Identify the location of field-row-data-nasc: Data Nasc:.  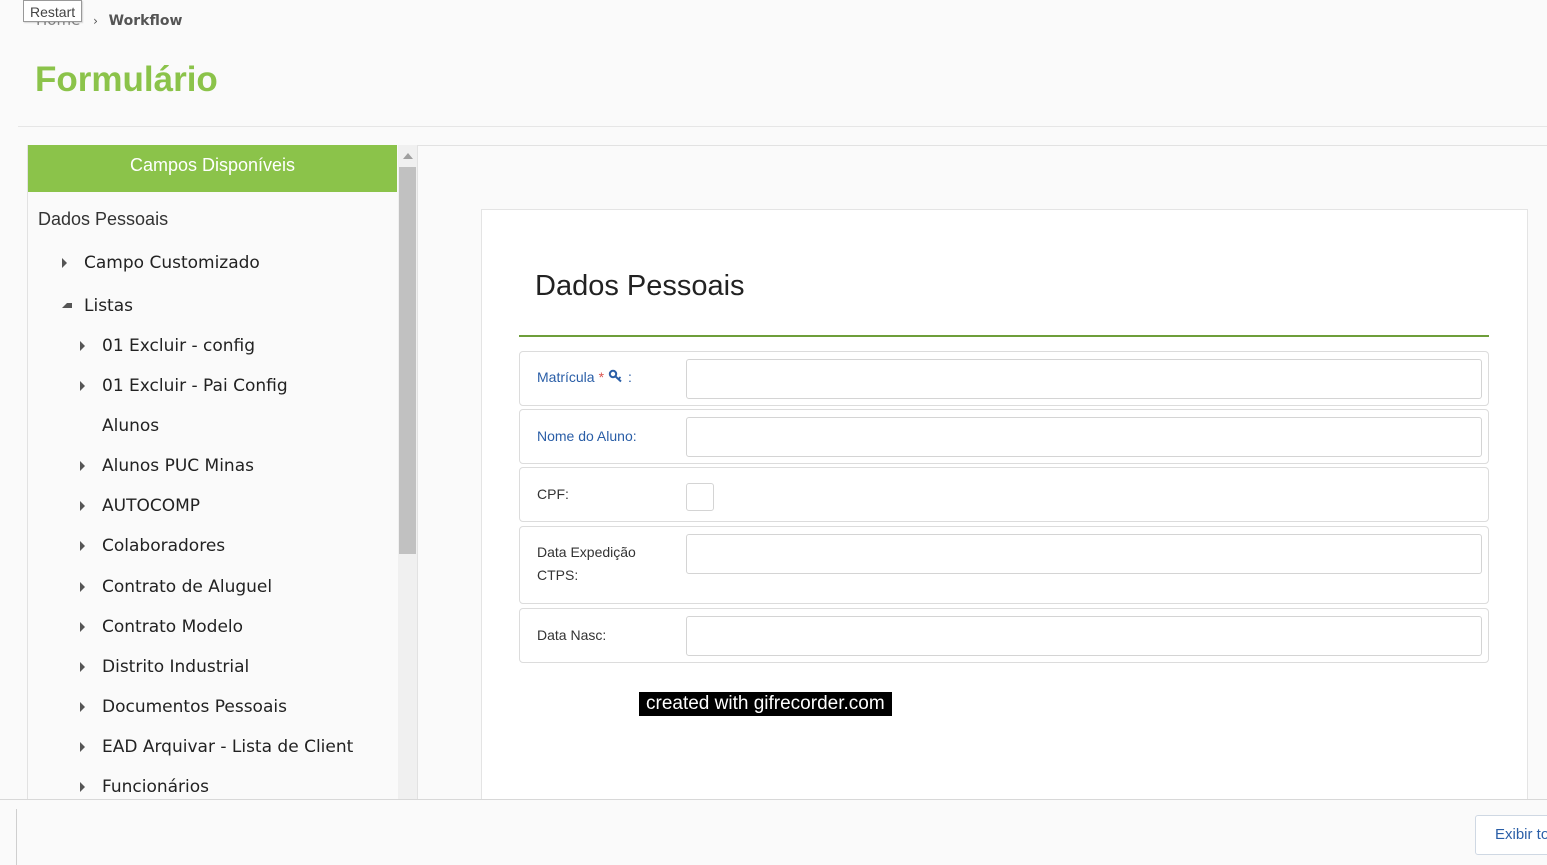
(1004, 635).